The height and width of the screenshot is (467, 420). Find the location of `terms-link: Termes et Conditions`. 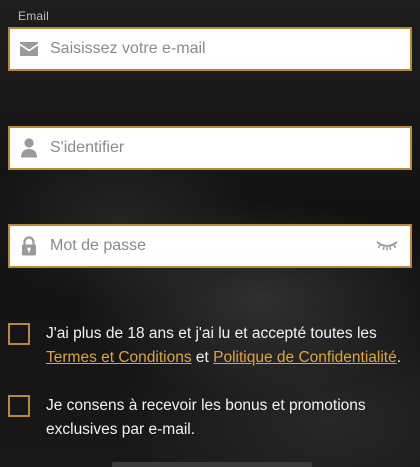

terms-link: Termes et Conditions is located at coordinates (119, 357).